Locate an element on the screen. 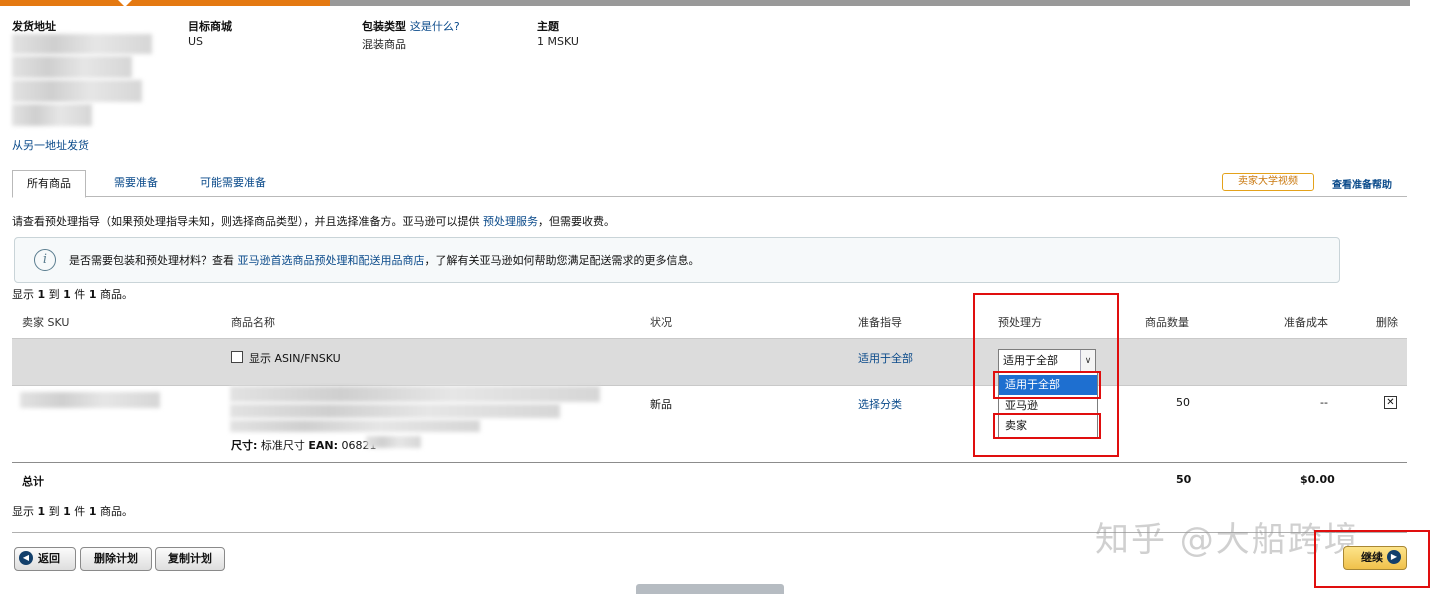  back-button: ◀ 返回 is located at coordinates (45, 559).